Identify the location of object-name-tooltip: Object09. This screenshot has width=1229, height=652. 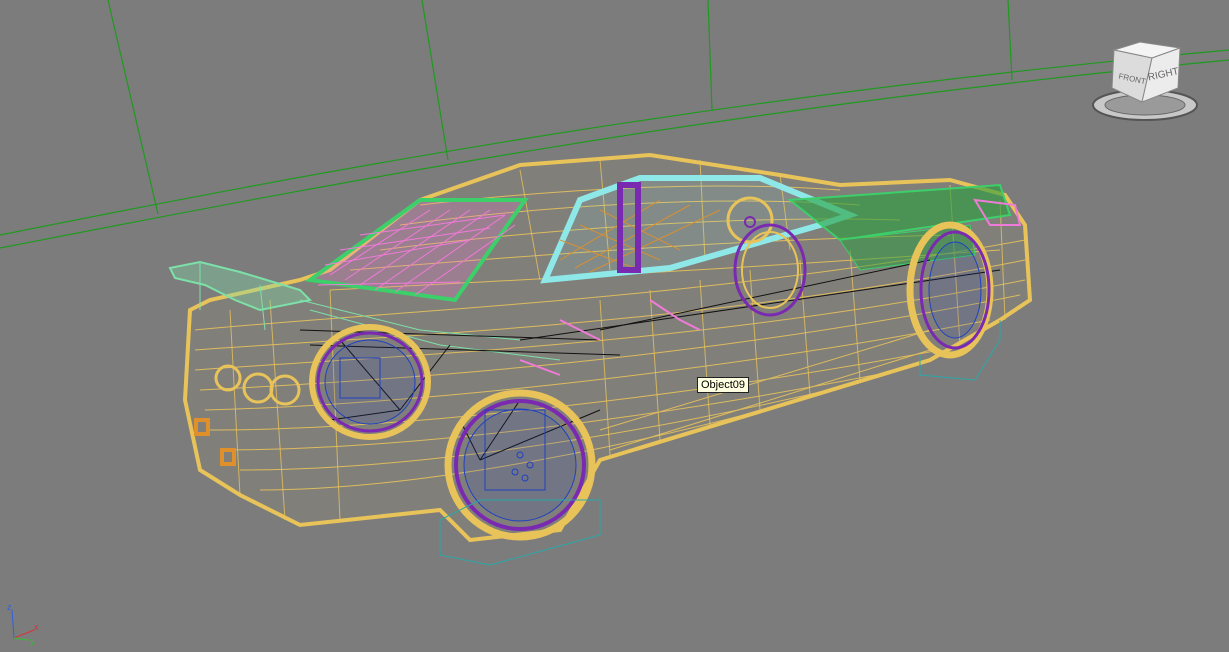
(723, 385).